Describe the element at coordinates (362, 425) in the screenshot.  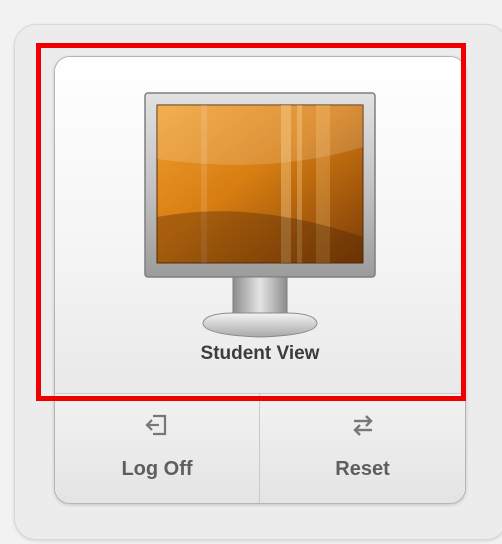
I see `swap-arrows-icon` at that location.